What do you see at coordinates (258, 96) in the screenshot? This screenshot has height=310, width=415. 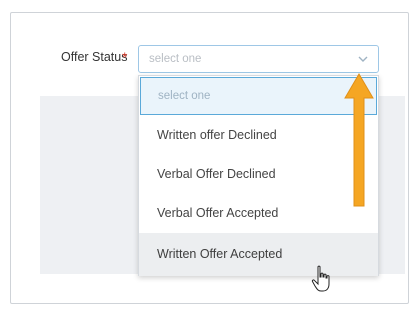 I see `option-select-one: select one` at bounding box center [258, 96].